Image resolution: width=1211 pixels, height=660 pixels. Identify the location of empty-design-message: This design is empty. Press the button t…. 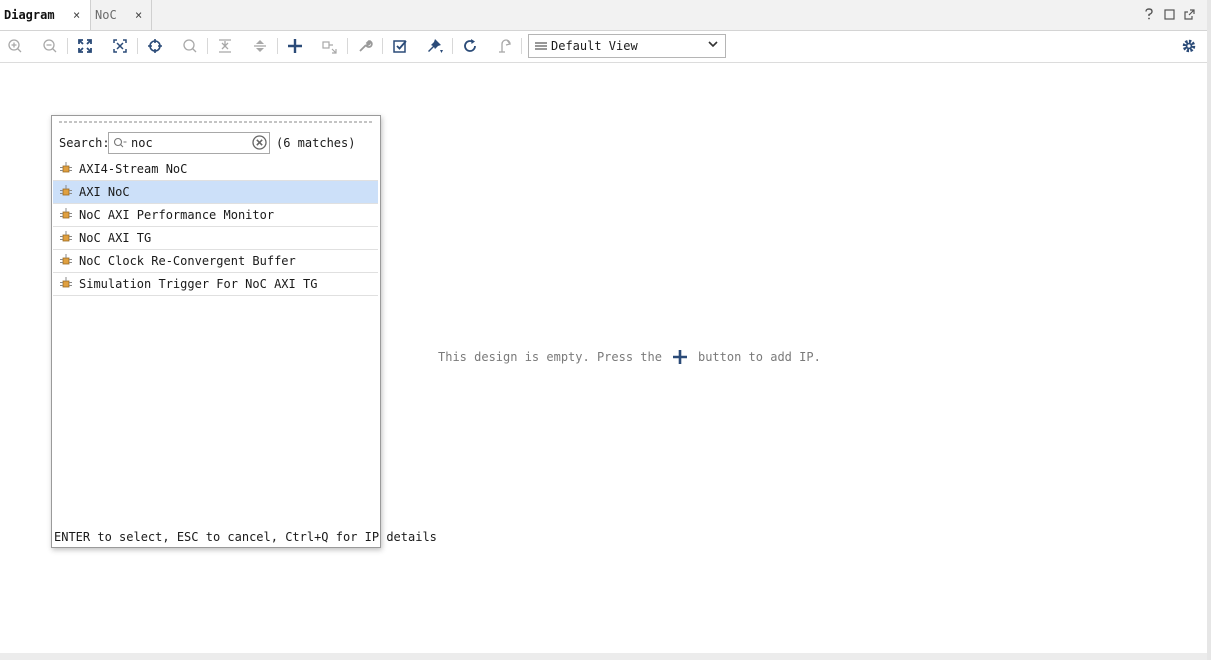
(629, 357).